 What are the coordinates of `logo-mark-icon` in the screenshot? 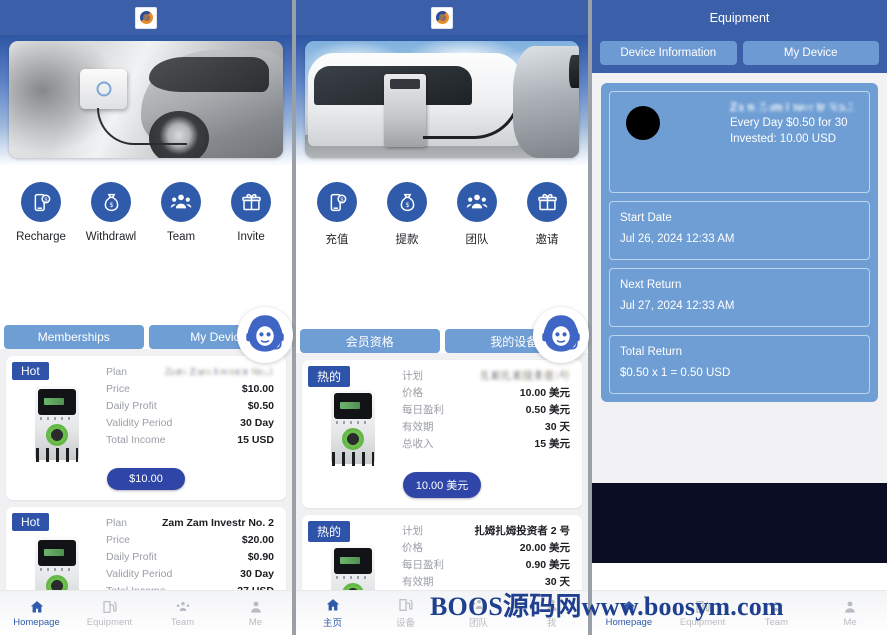 It's located at (442, 17).